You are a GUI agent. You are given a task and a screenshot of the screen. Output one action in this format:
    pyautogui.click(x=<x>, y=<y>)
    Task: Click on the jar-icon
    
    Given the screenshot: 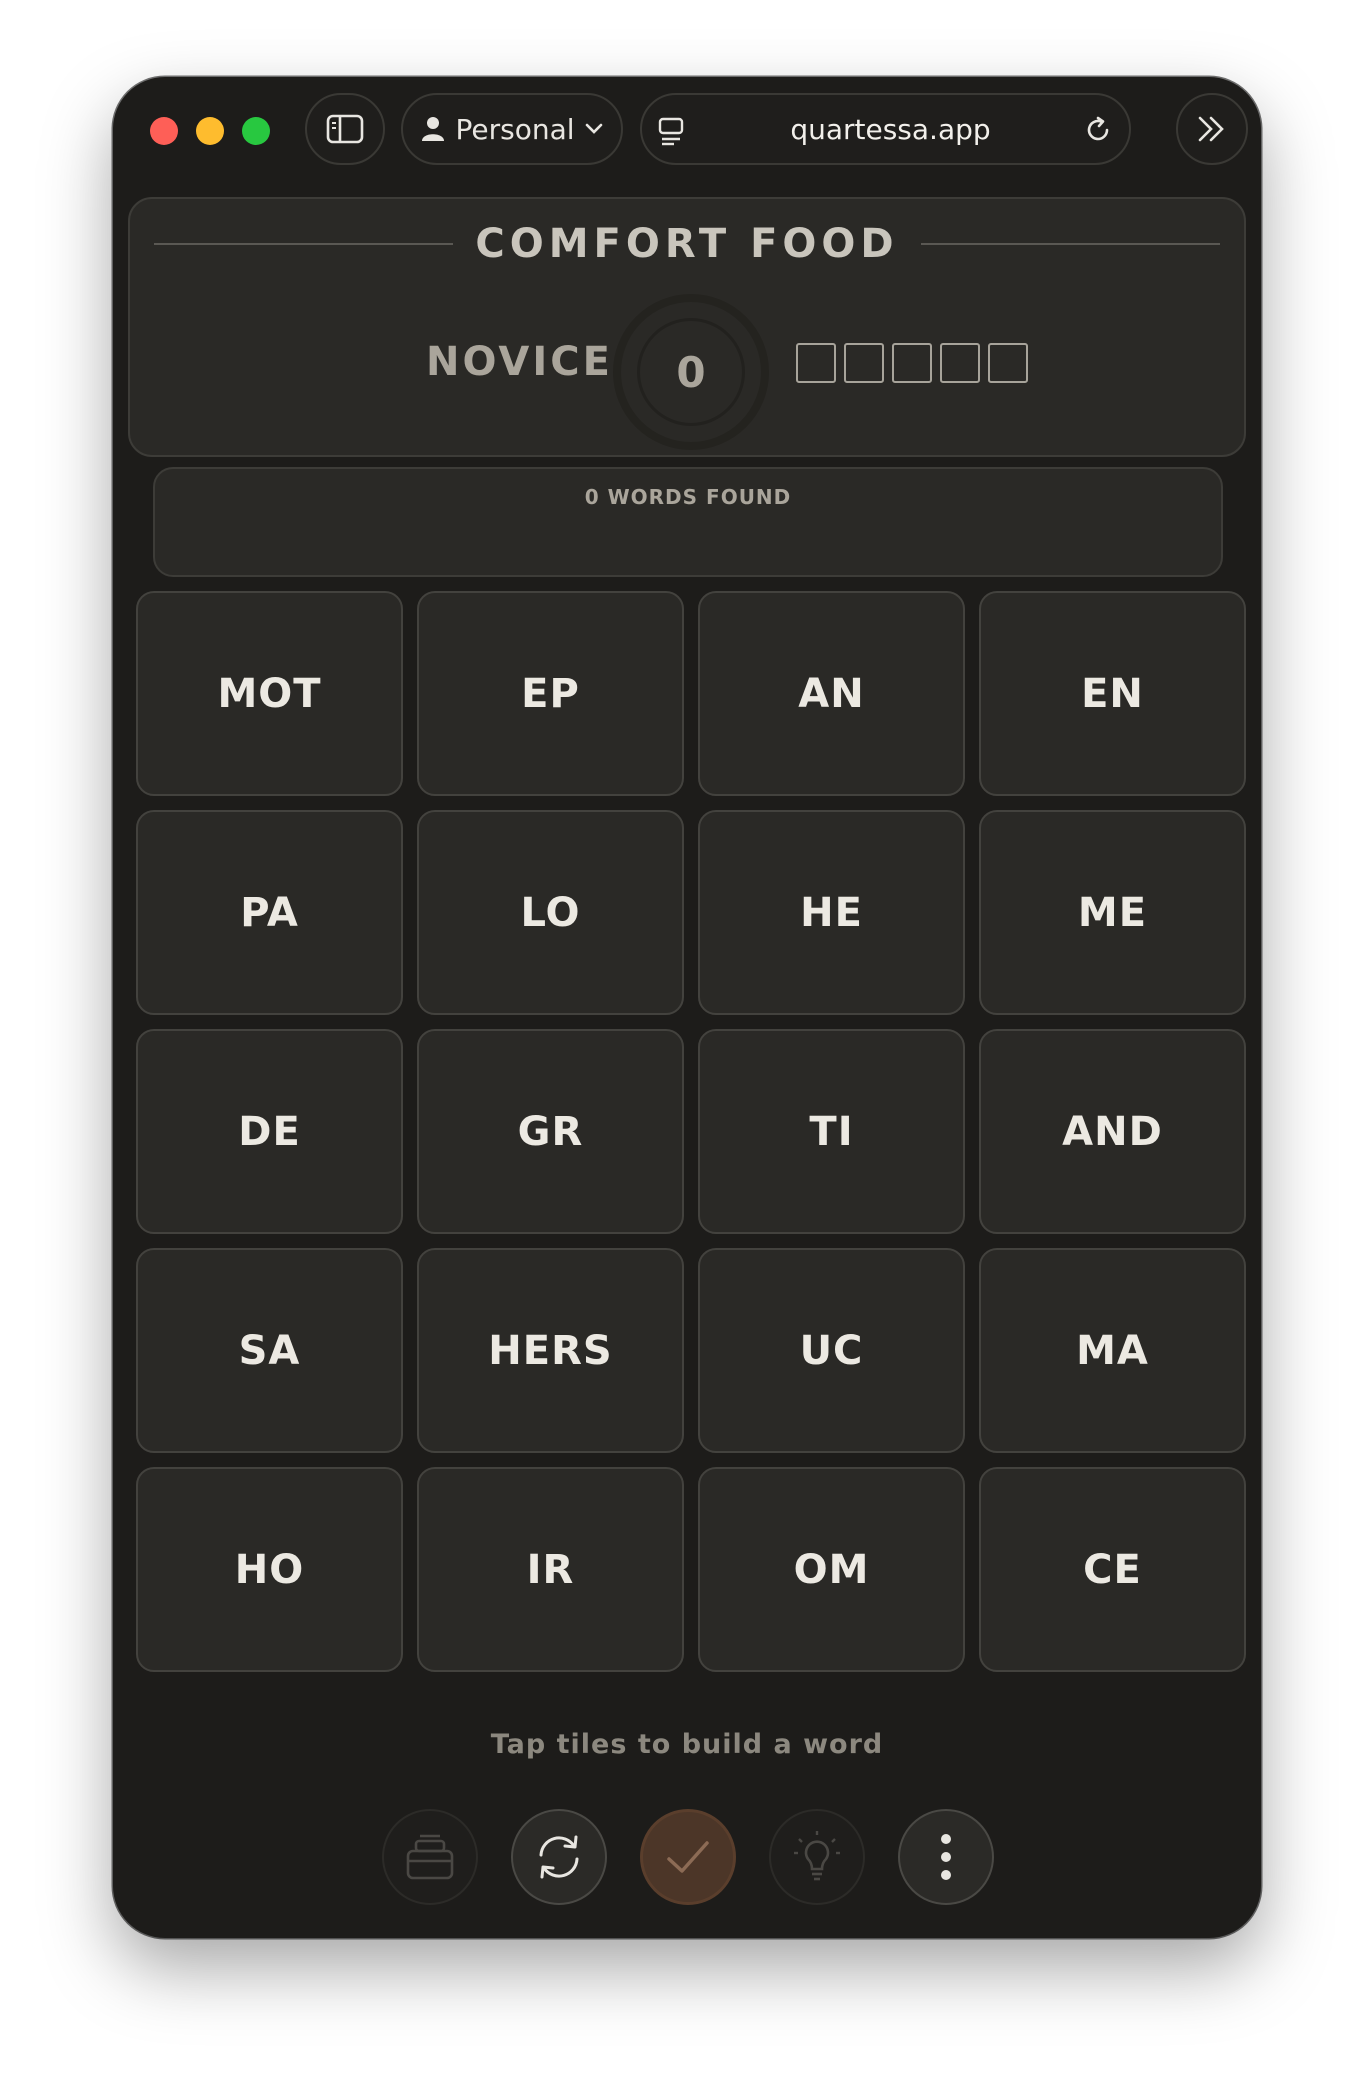 What is the action you would take?
    pyautogui.click(x=430, y=1857)
    